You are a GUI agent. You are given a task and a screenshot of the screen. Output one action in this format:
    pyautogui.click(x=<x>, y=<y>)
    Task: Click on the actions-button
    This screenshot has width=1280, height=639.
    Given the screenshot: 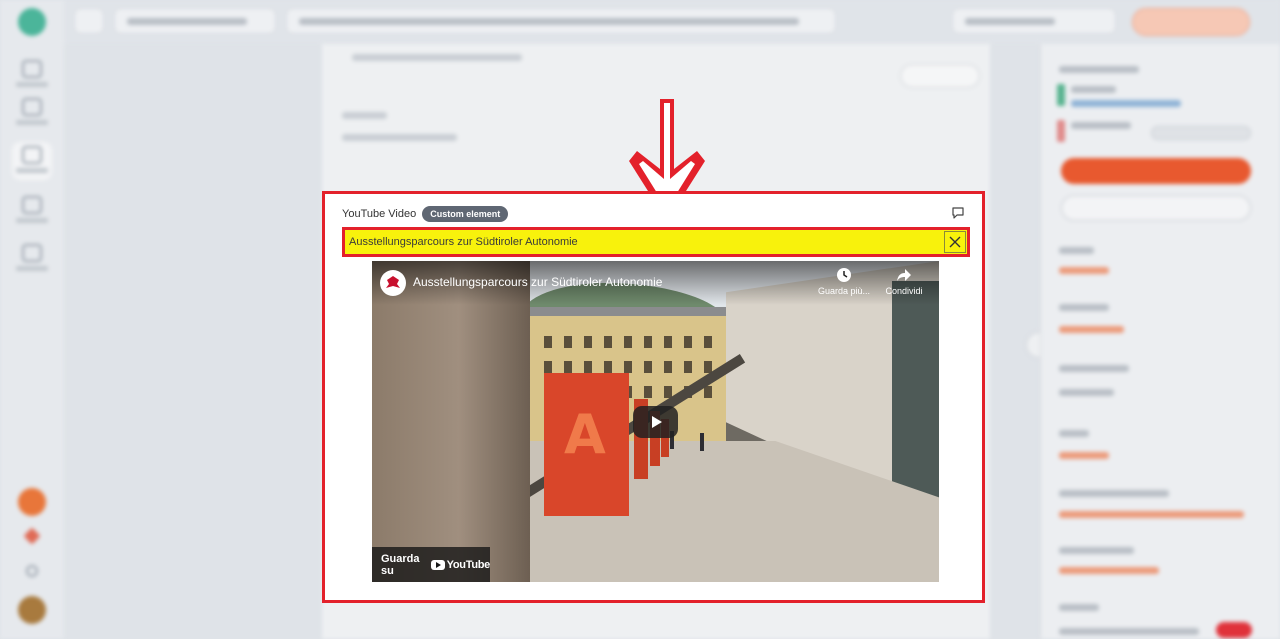 What is the action you would take?
    pyautogui.click(x=940, y=76)
    